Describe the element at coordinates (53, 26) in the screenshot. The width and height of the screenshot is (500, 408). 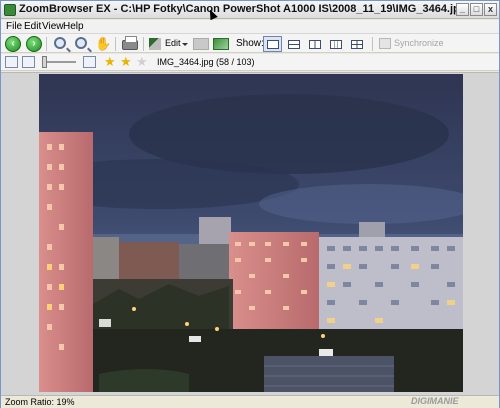
I see `menu-view: View` at that location.